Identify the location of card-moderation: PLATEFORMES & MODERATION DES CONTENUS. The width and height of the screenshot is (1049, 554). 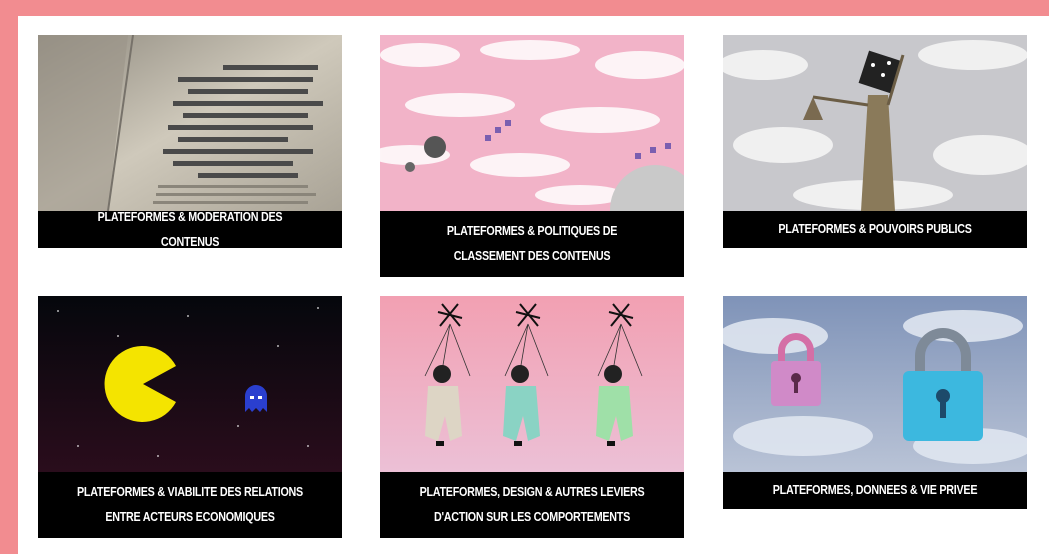
(190, 142).